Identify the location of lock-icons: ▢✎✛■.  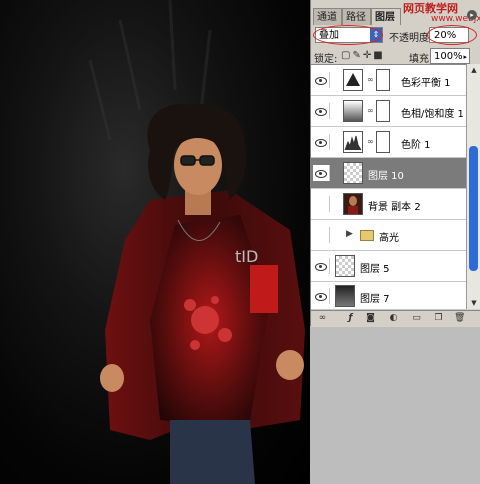
(363, 55).